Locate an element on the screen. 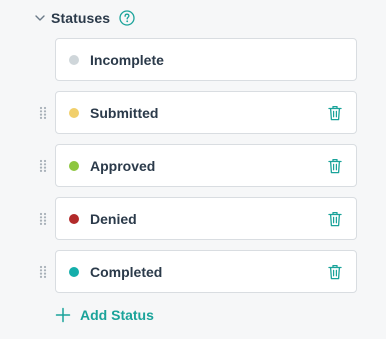 The height and width of the screenshot is (339, 386). add-status-button: Add Status is located at coordinates (104, 315).